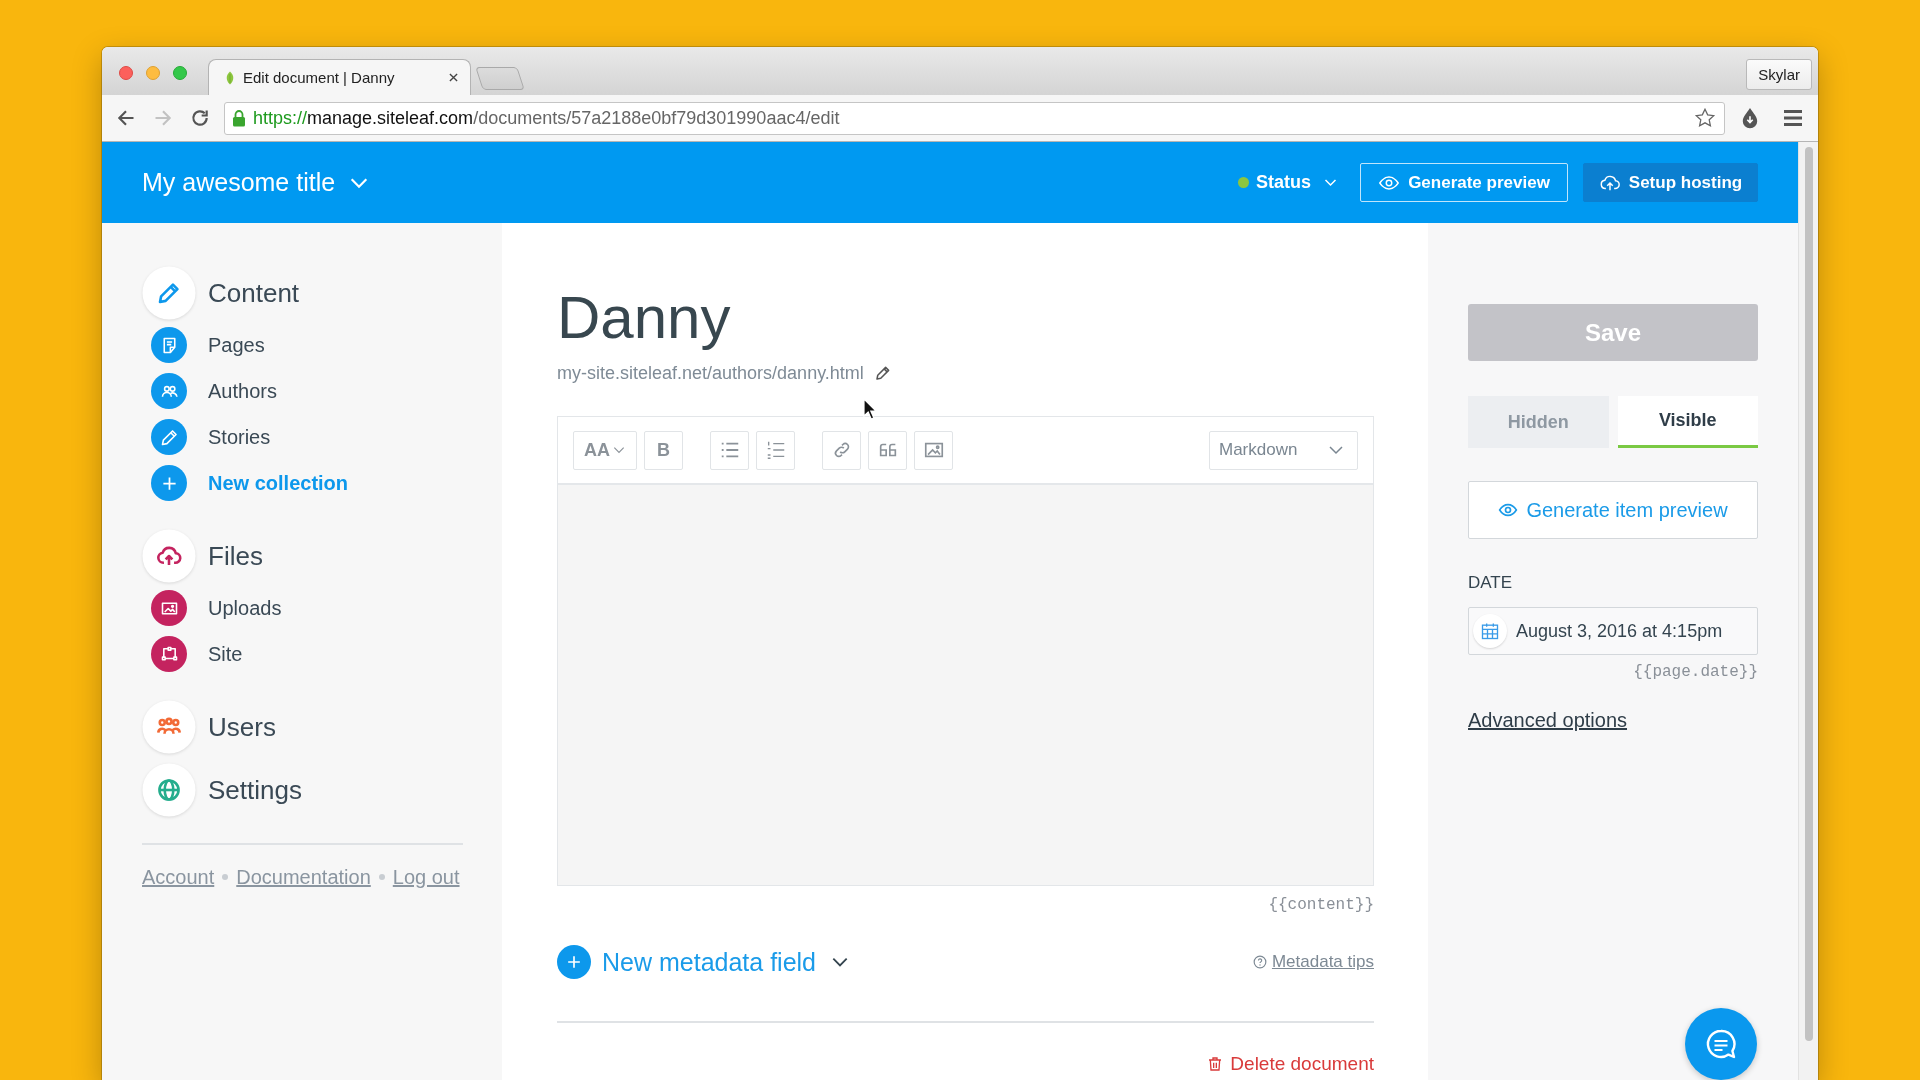  What do you see at coordinates (1750, 118) in the screenshot?
I see `drop-icon` at bounding box center [1750, 118].